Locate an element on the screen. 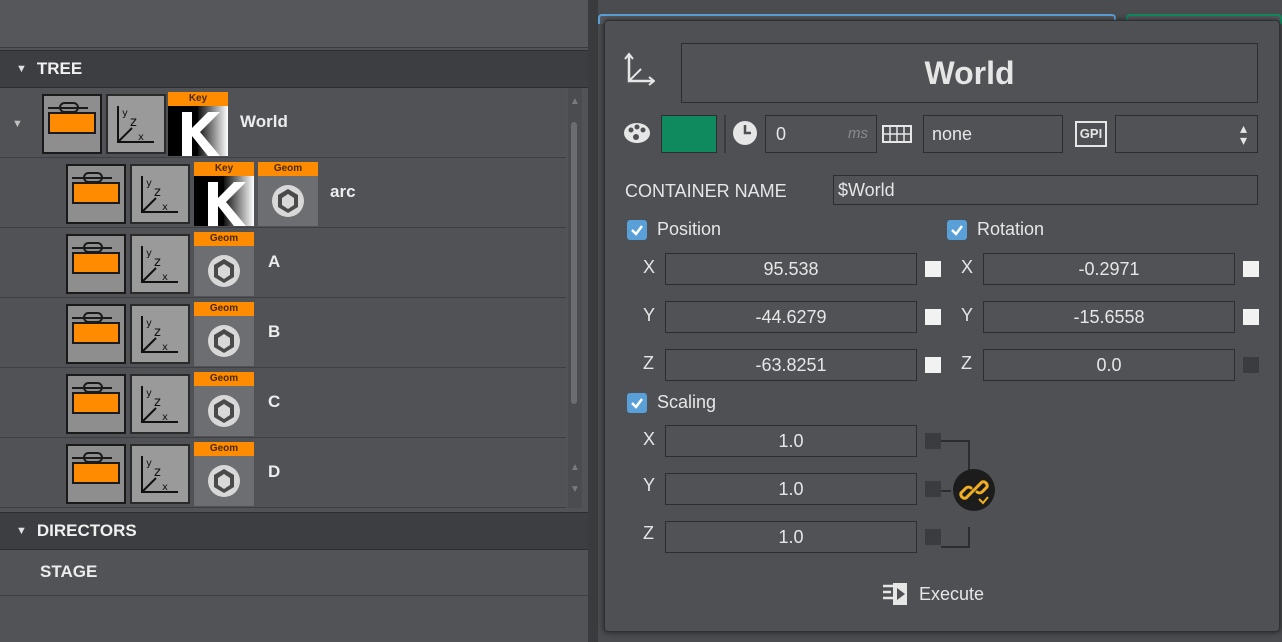 Image resolution: width=1282 pixels, height=642 pixels. position-checkbox is located at coordinates (637, 230).